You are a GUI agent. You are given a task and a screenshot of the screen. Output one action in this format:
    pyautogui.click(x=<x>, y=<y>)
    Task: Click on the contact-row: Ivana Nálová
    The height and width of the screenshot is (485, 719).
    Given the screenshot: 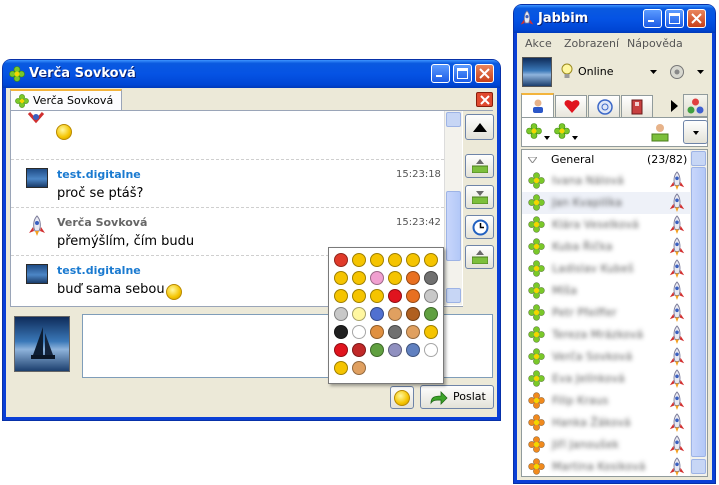 What is the action you would take?
    pyautogui.click(x=606, y=181)
    